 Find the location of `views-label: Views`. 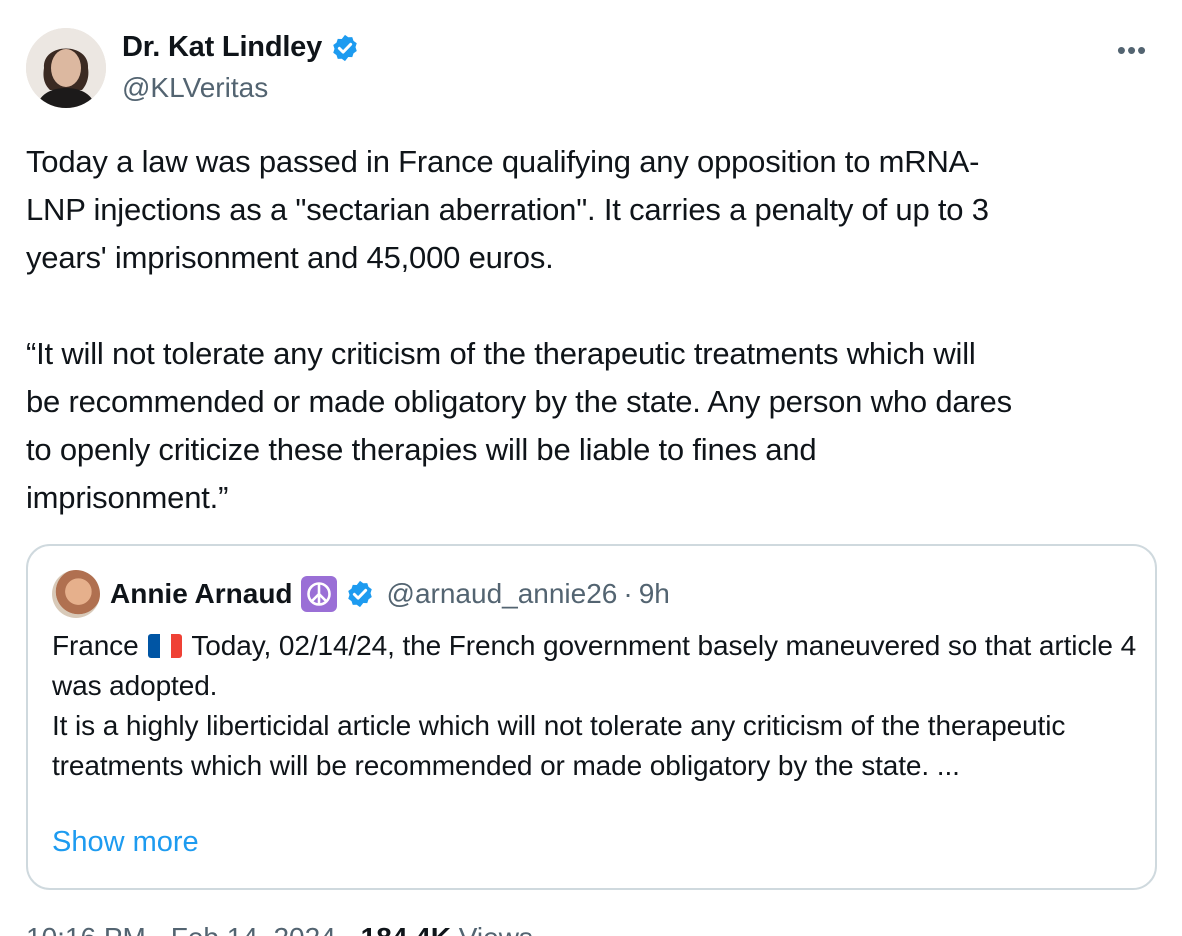

views-label: Views is located at coordinates (496, 929).